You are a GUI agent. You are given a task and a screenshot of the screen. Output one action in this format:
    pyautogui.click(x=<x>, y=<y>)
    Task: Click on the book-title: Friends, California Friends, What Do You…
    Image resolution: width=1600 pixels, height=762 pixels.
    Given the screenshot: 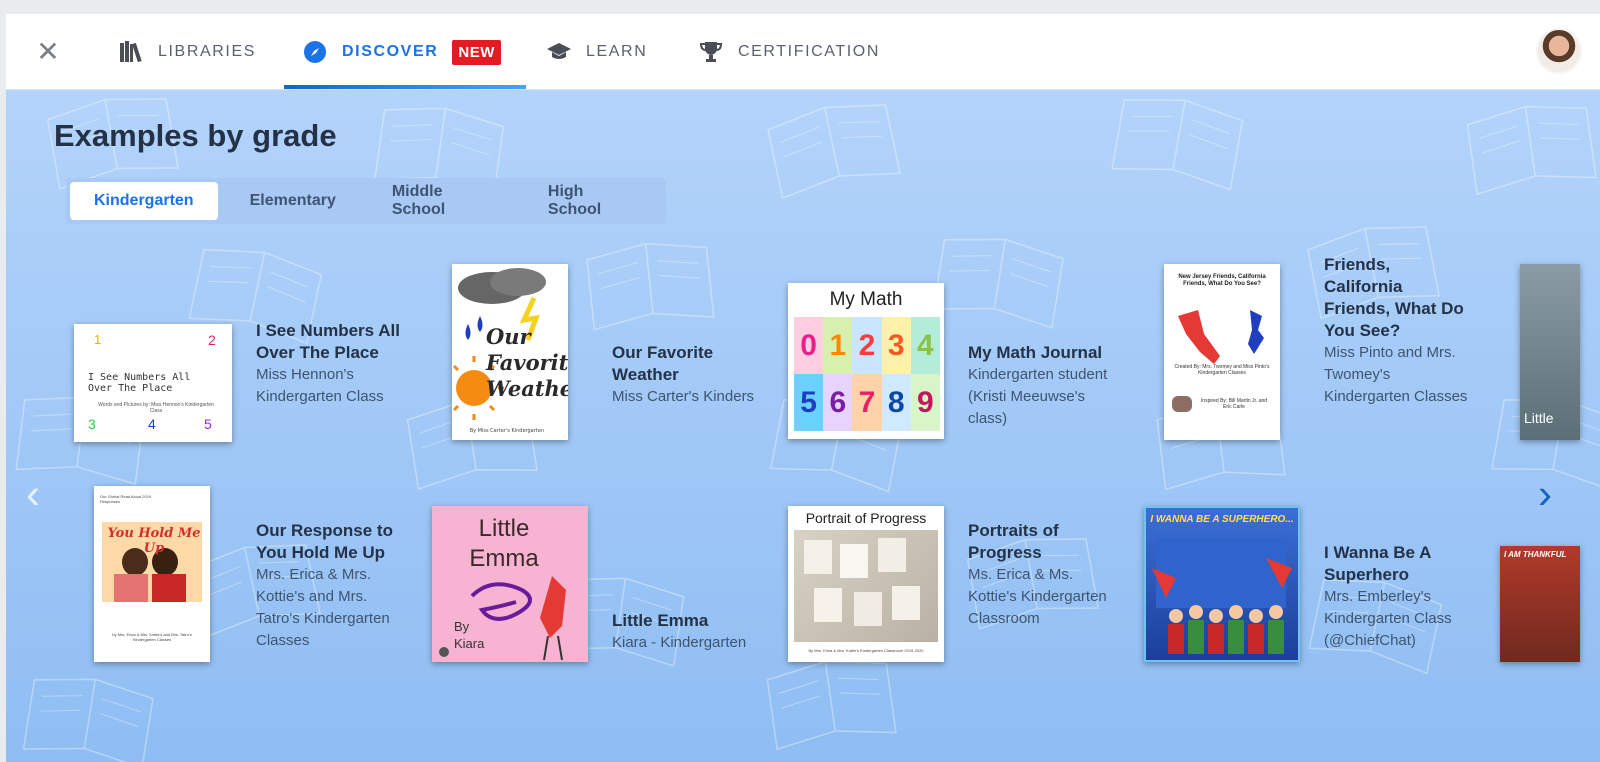 What is the action you would take?
    pyautogui.click(x=1394, y=297)
    